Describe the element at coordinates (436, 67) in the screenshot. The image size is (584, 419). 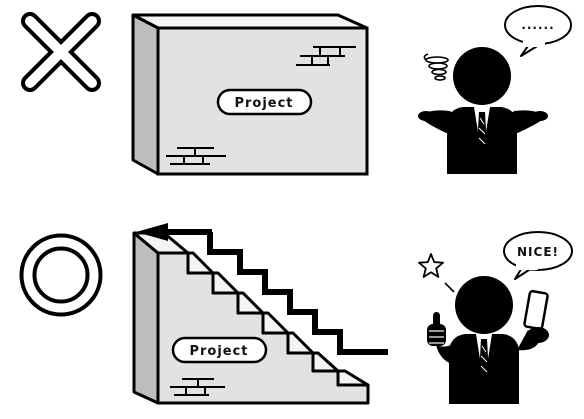
I see `swirl-icon` at that location.